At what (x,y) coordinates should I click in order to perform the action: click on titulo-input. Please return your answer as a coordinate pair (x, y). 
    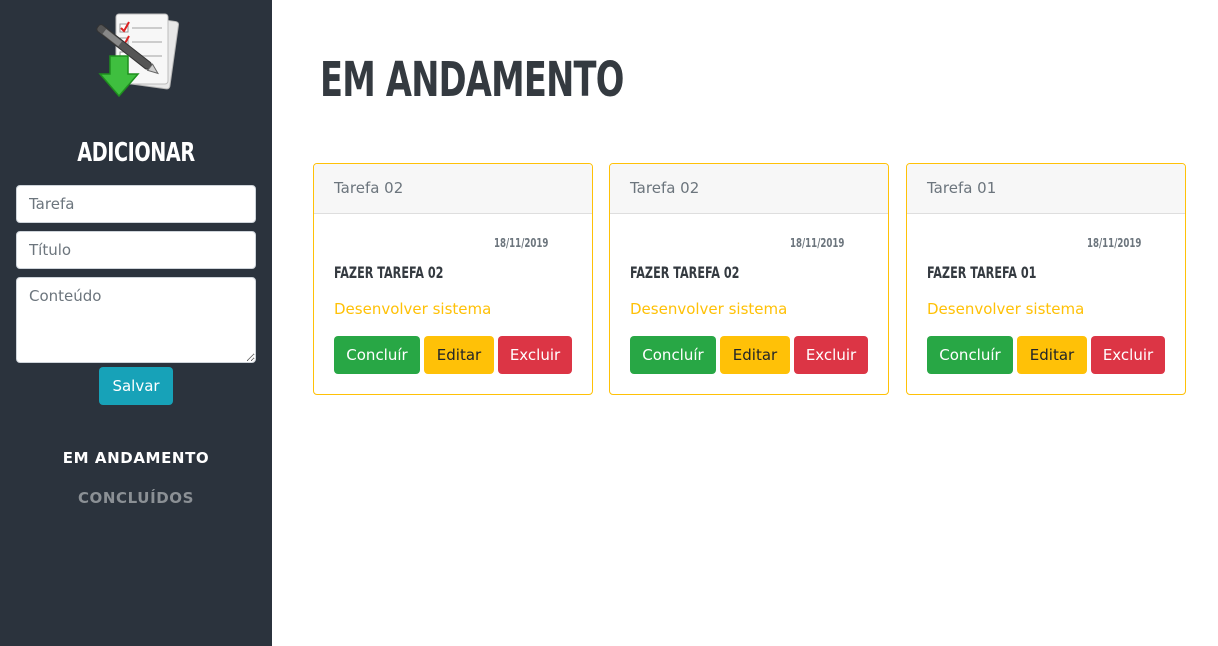
    Looking at the image, I should click on (136, 250).